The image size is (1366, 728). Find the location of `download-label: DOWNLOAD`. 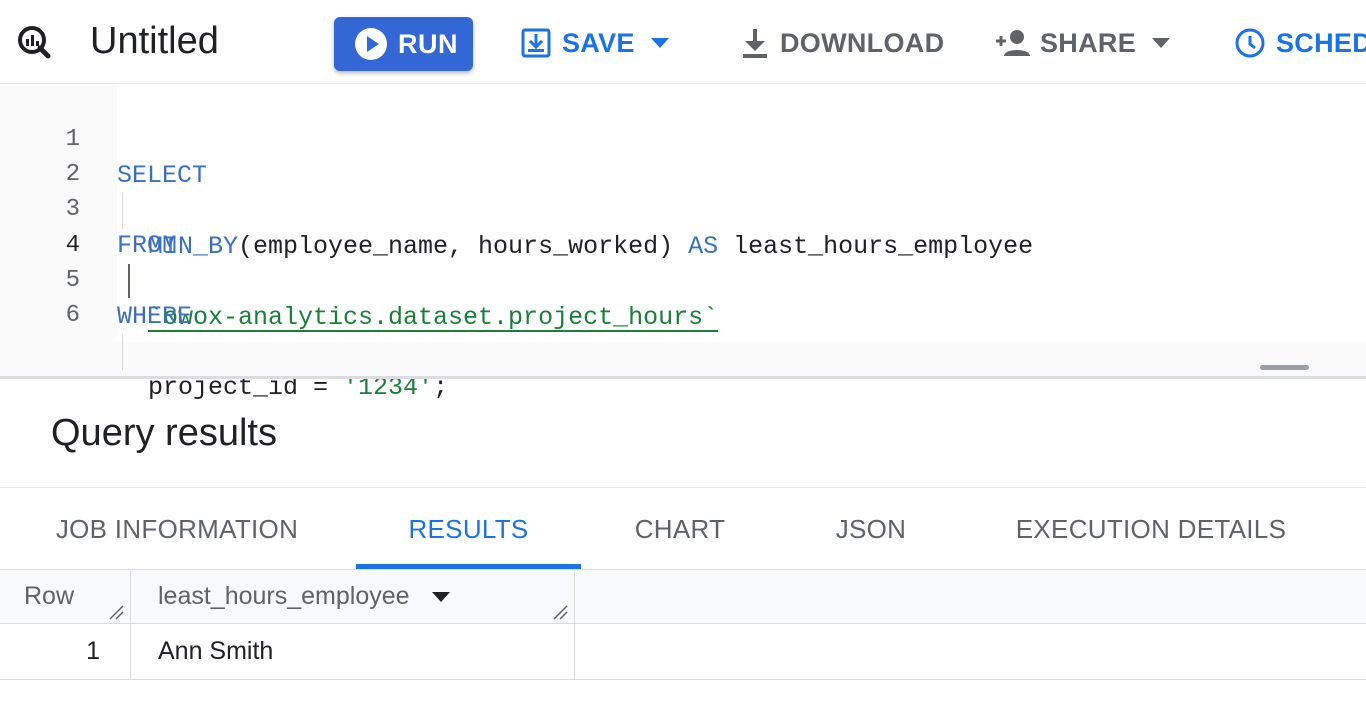

download-label: DOWNLOAD is located at coordinates (862, 42).